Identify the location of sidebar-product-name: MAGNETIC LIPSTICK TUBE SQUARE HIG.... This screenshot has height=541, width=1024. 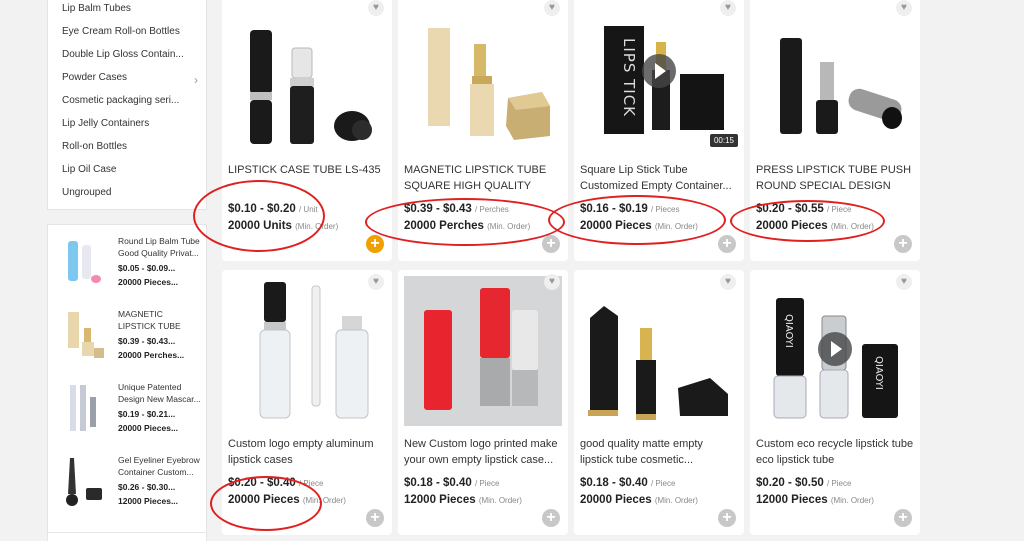
(149, 320).